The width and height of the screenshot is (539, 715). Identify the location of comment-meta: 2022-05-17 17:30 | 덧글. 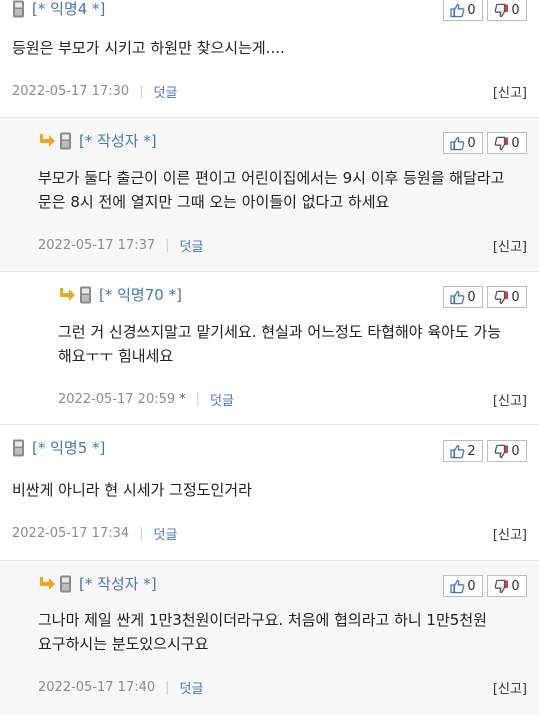
(94, 91).